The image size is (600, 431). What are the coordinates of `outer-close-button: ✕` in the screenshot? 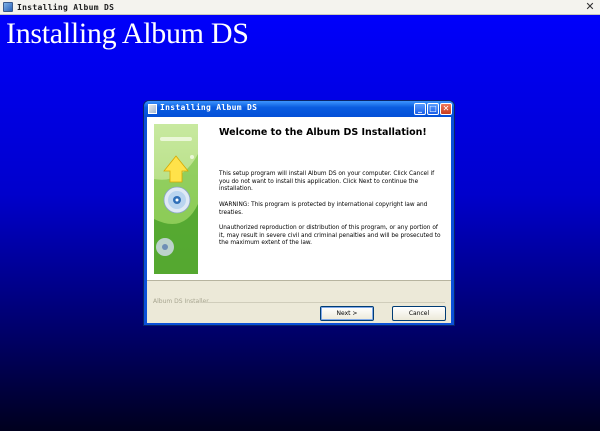 It's located at (590, 7).